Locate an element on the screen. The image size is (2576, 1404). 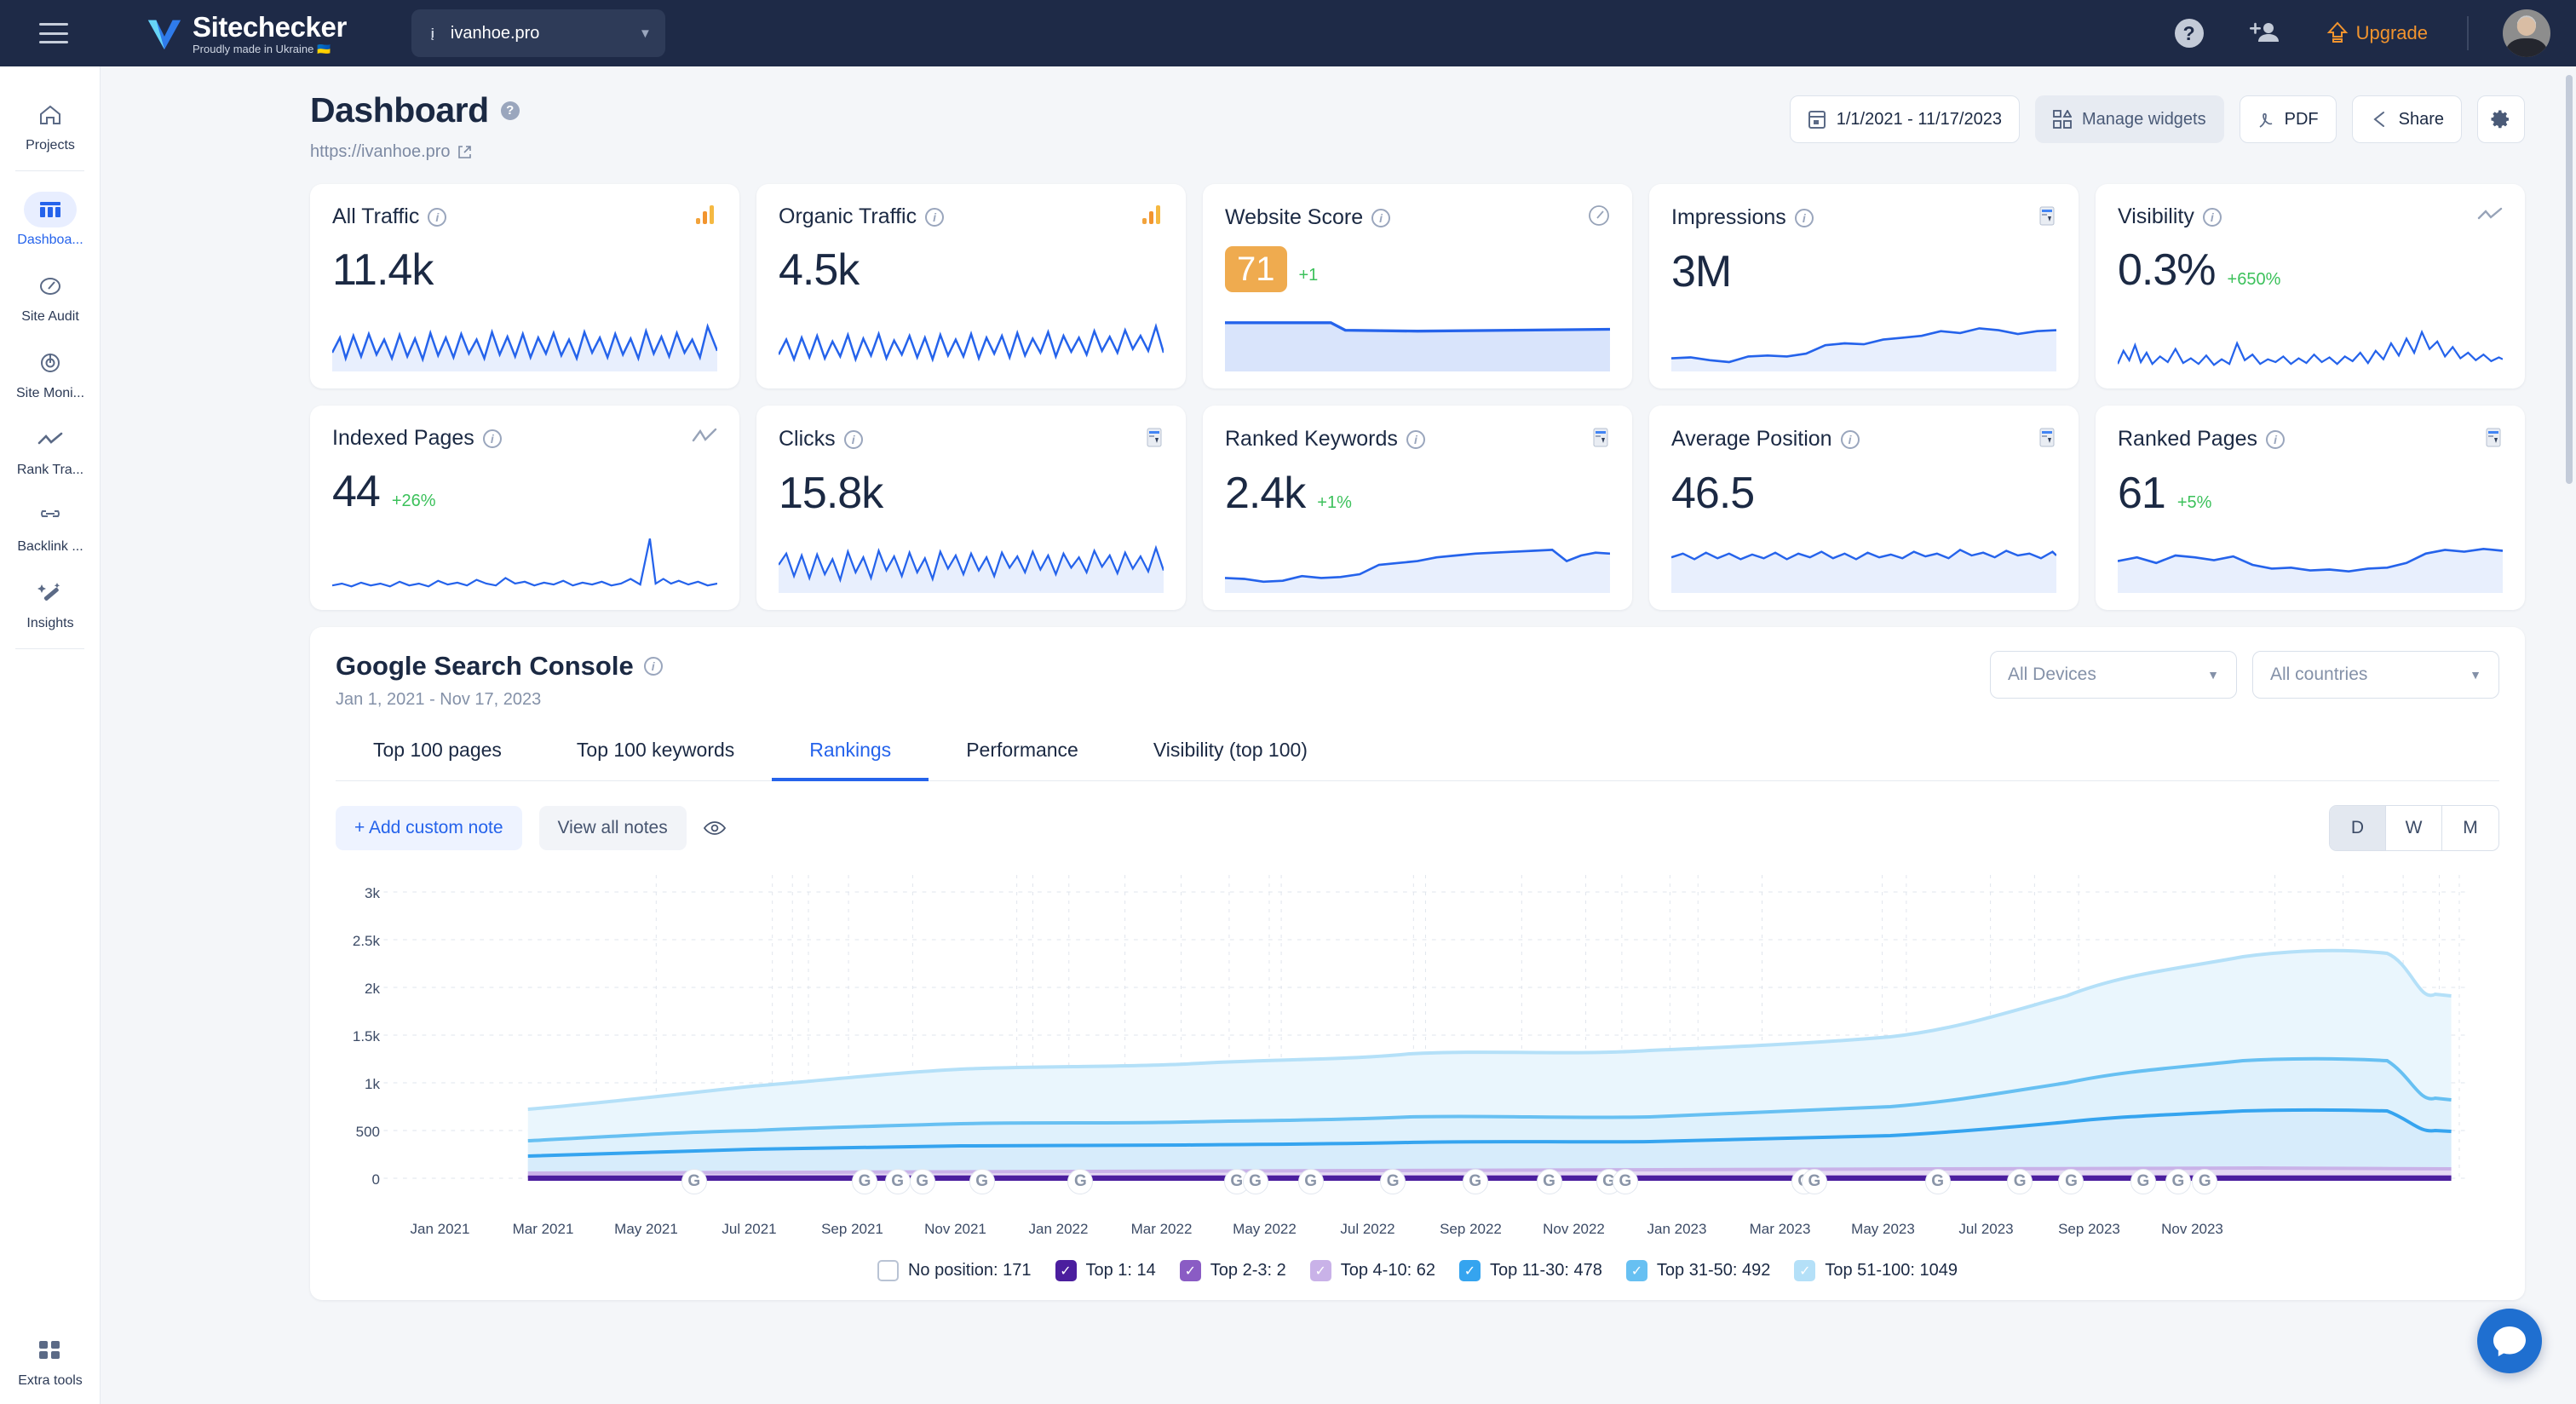
granularity-day: D is located at coordinates (2358, 828).